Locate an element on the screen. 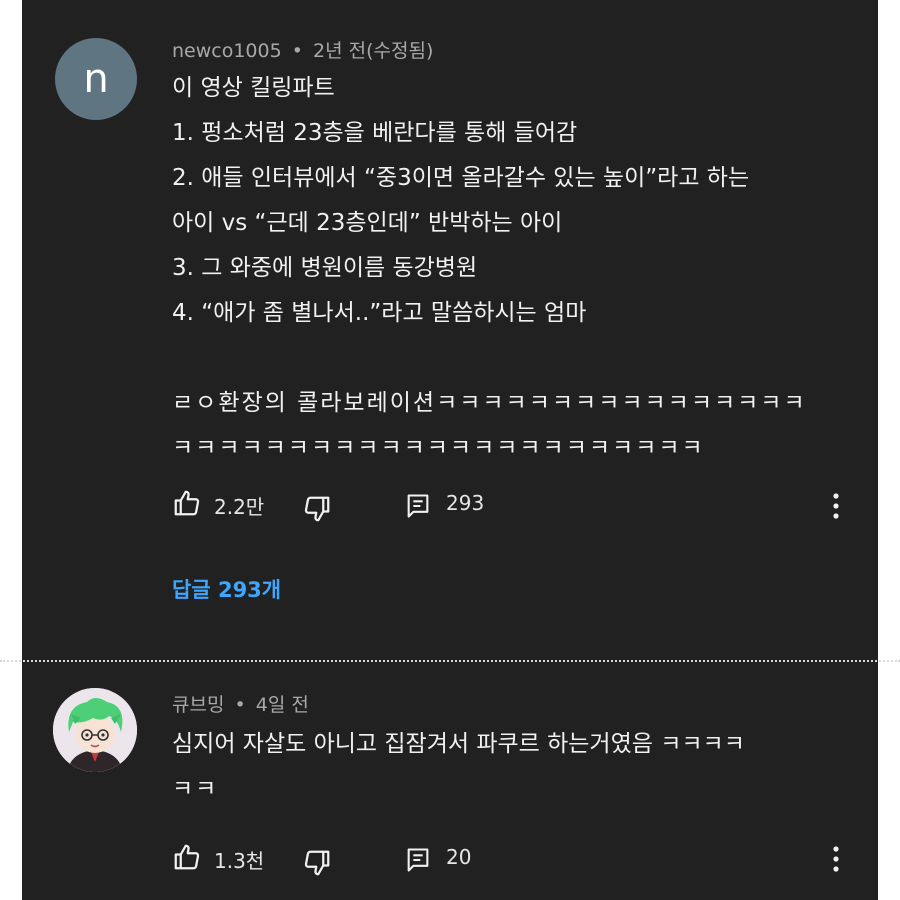 The image size is (900, 900). comment-text: 심지어 자살도 아니고 집잠겨서 파쿠르 하는거였음 ㅋㅋㅋㅋ ㅋㅋ is located at coordinates (458, 767).